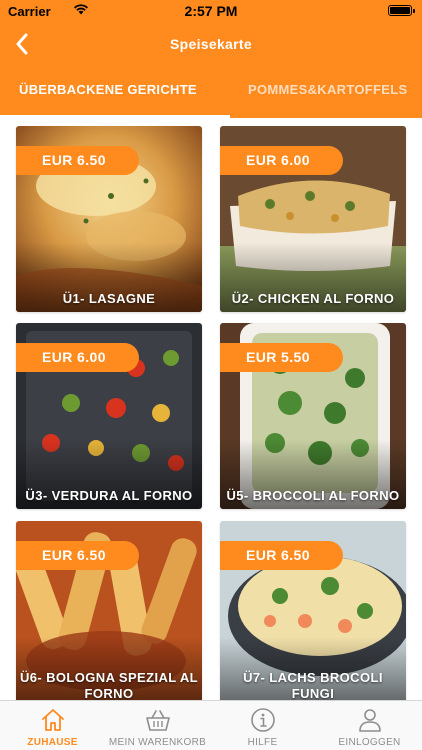 The width and height of the screenshot is (422, 750). Describe the element at coordinates (109, 610) in the screenshot. I see `menu-item-bologna-spezial-al-forno: EUR 6.50 Ü6- BOLOGNA SPEZIAL AL FORNO` at that location.